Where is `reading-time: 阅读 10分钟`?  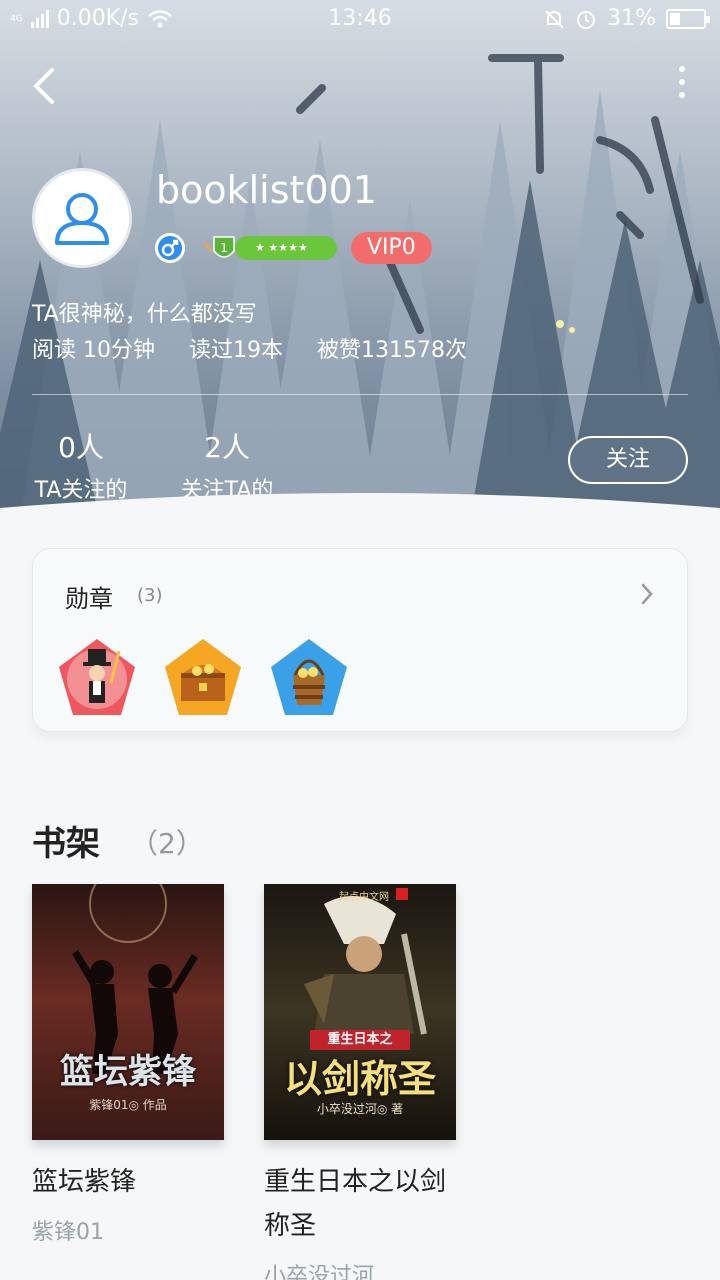 reading-time: 阅读 10分钟 is located at coordinates (93, 350).